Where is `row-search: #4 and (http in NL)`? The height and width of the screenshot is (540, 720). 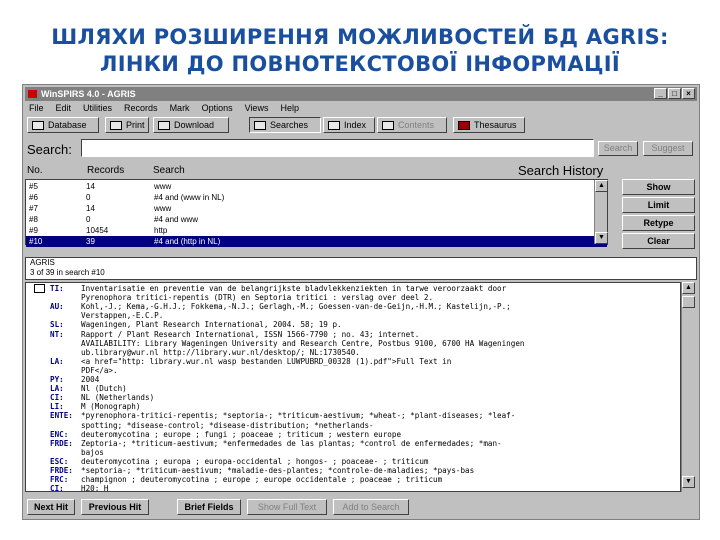 row-search: #4 and (http in NL) is located at coordinates (187, 241).